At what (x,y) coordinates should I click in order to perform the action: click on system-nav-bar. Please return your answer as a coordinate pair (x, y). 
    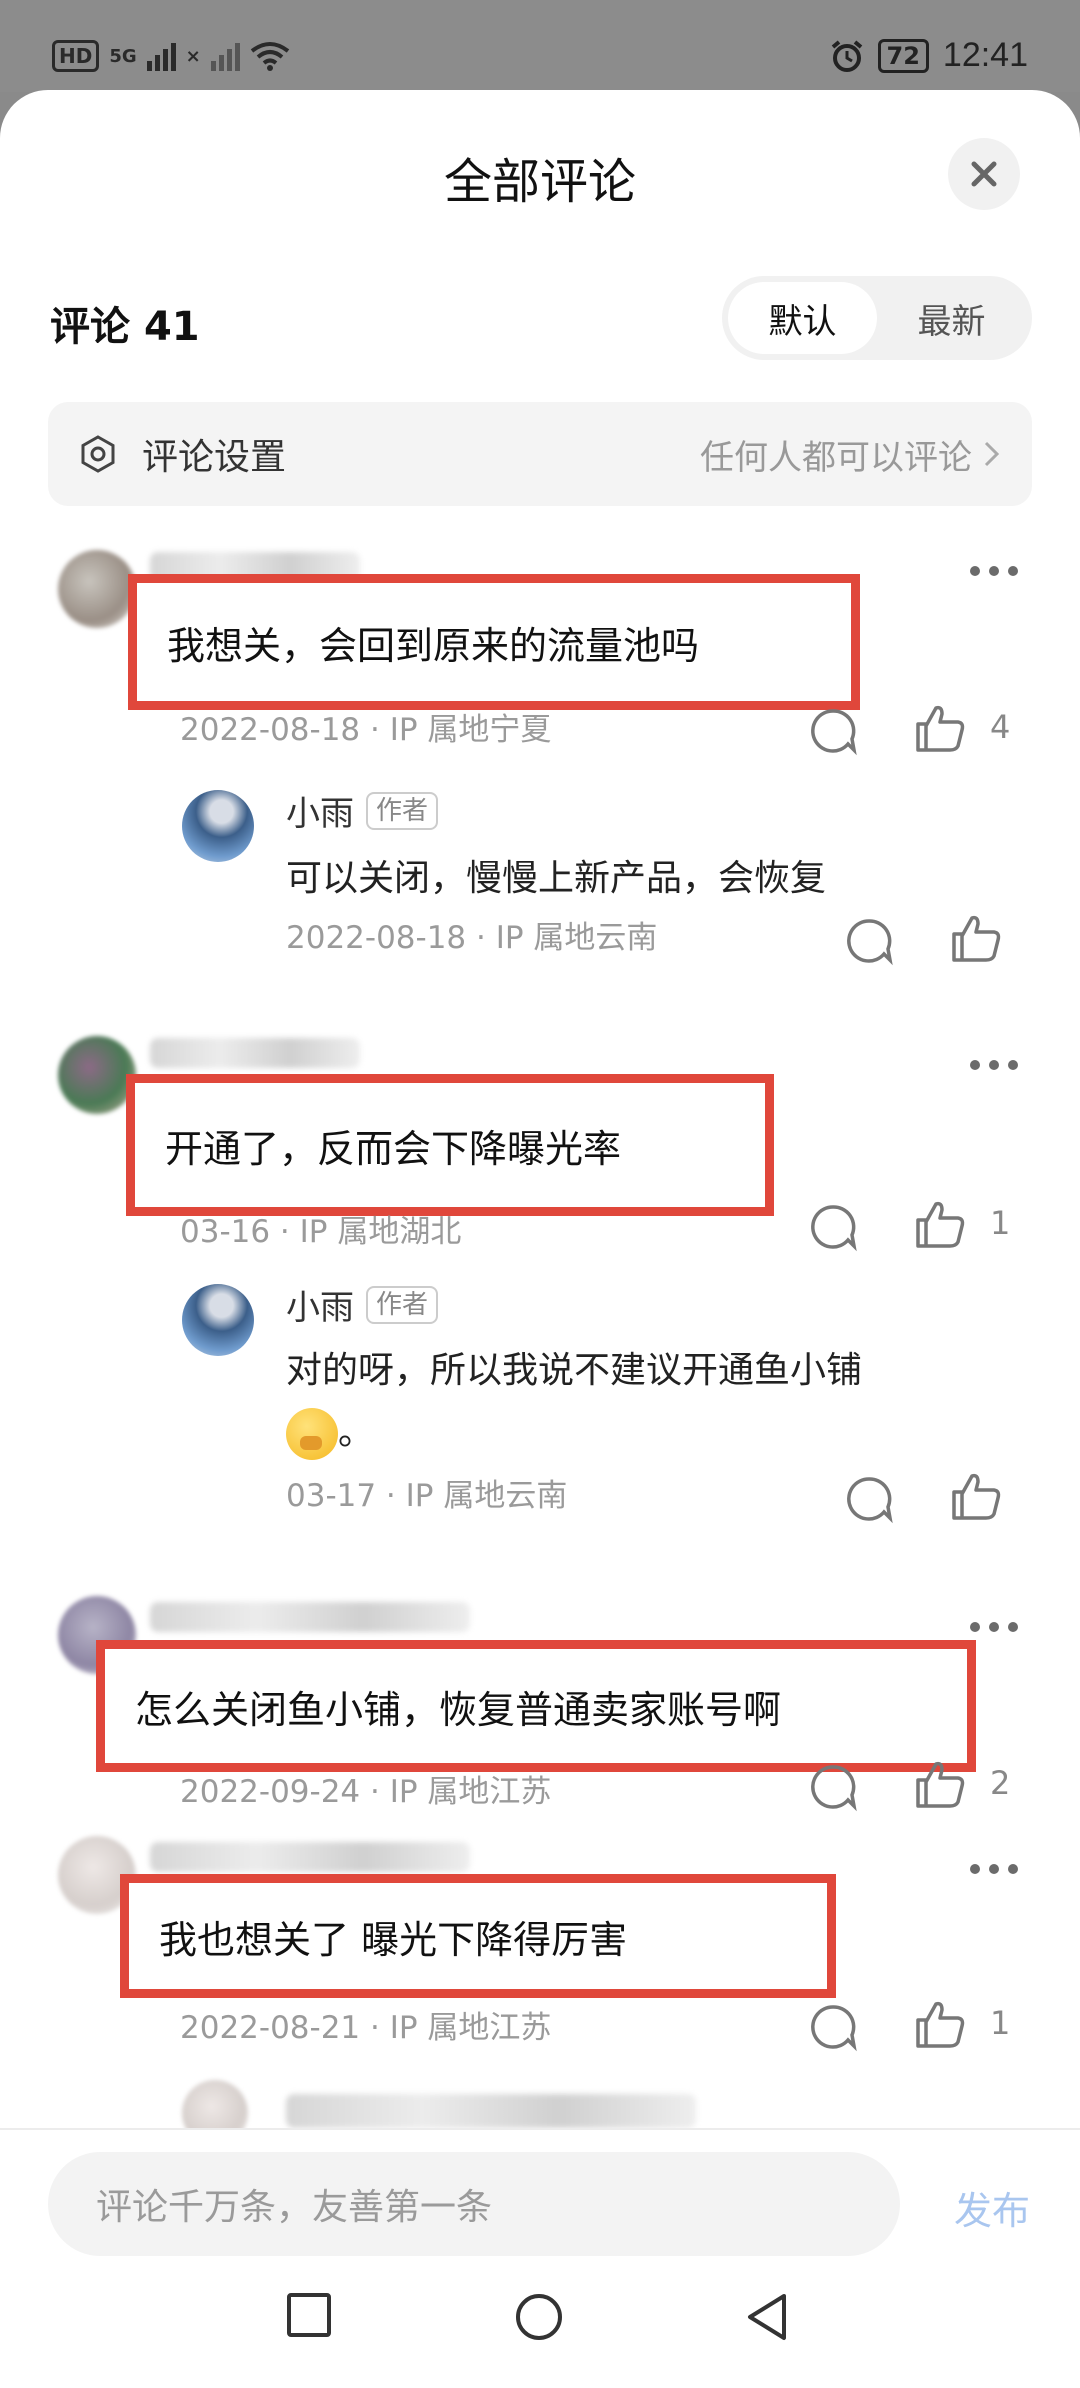
    Looking at the image, I should click on (540, 2328).